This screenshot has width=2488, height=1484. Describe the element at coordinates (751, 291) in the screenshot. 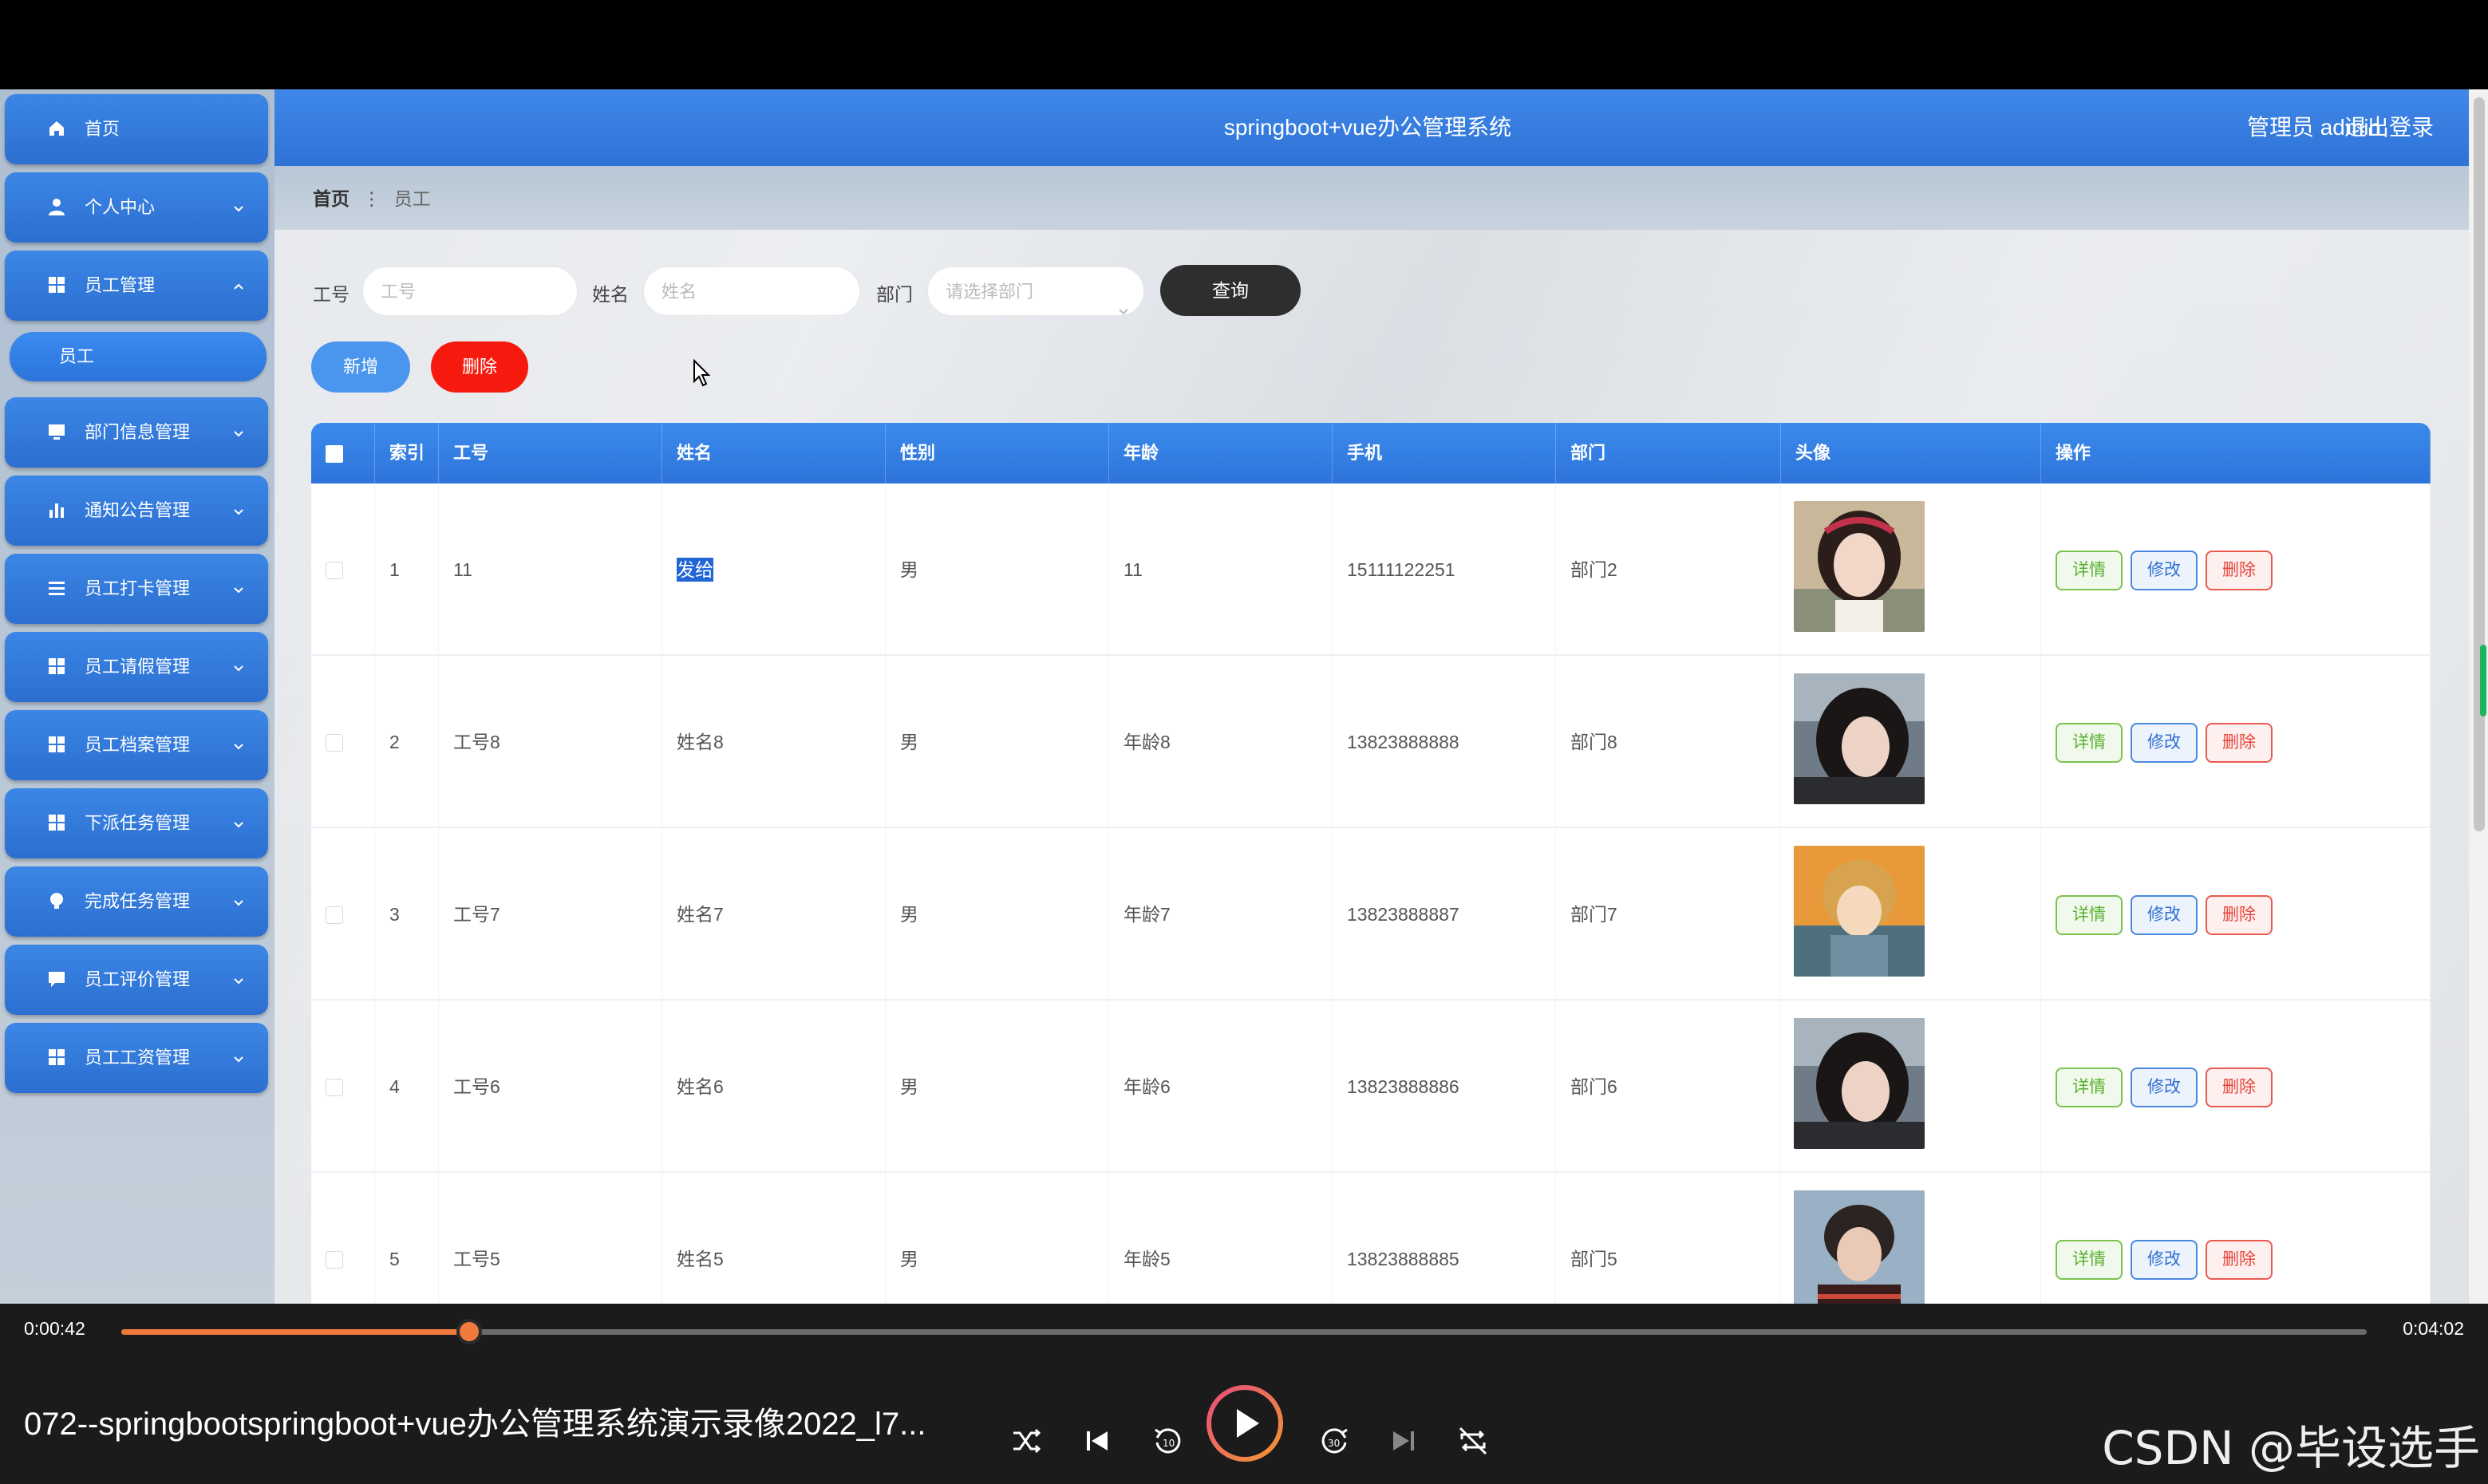

I see `name-input: 姓名` at that location.